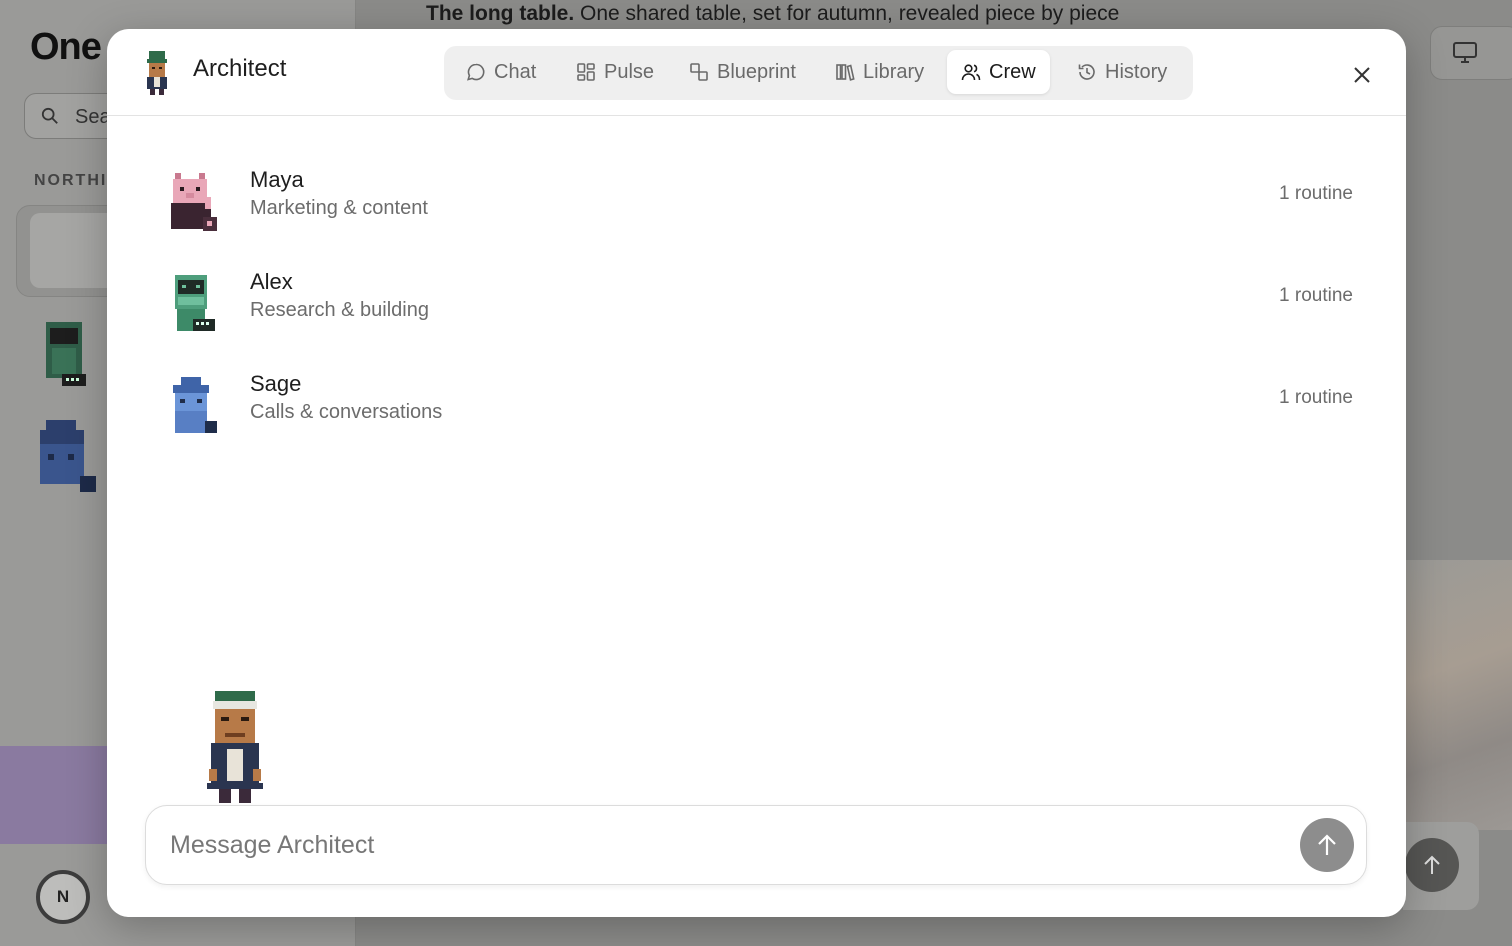  What do you see at coordinates (195, 405) in the screenshot?
I see `sage-avatar-icon` at bounding box center [195, 405].